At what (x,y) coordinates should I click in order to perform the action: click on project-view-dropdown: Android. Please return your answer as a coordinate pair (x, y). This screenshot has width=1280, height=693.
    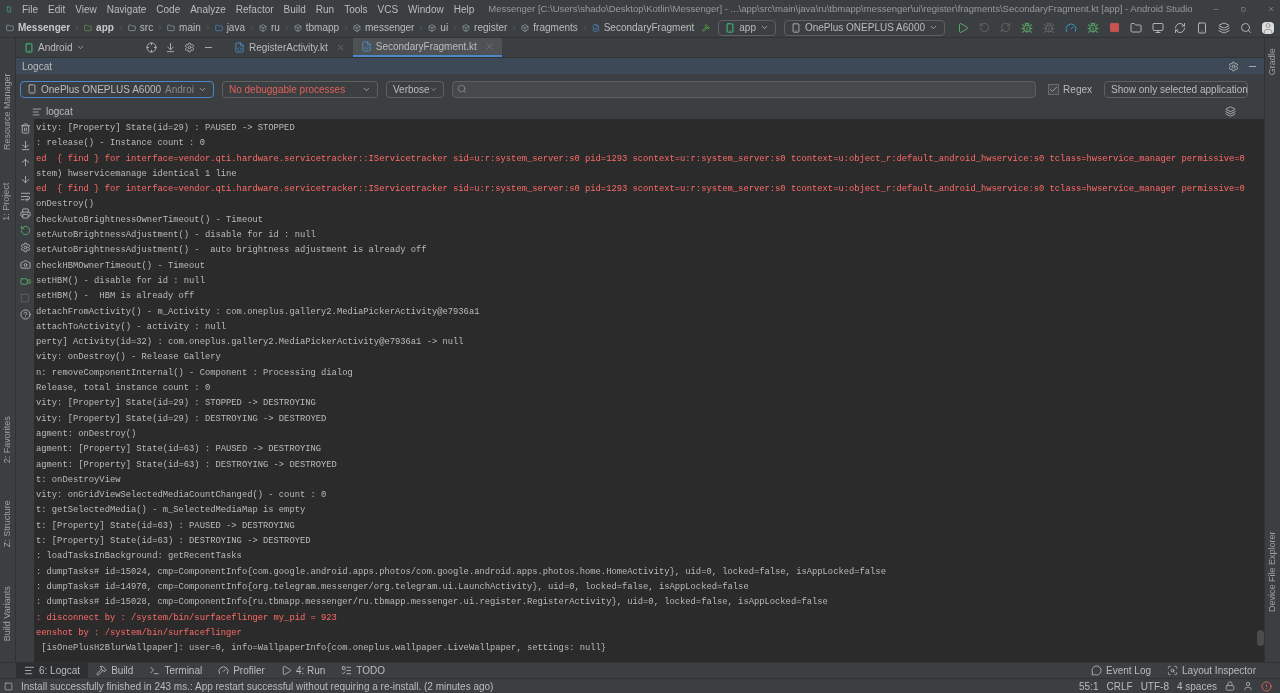
    Looking at the image, I should click on (81, 47).